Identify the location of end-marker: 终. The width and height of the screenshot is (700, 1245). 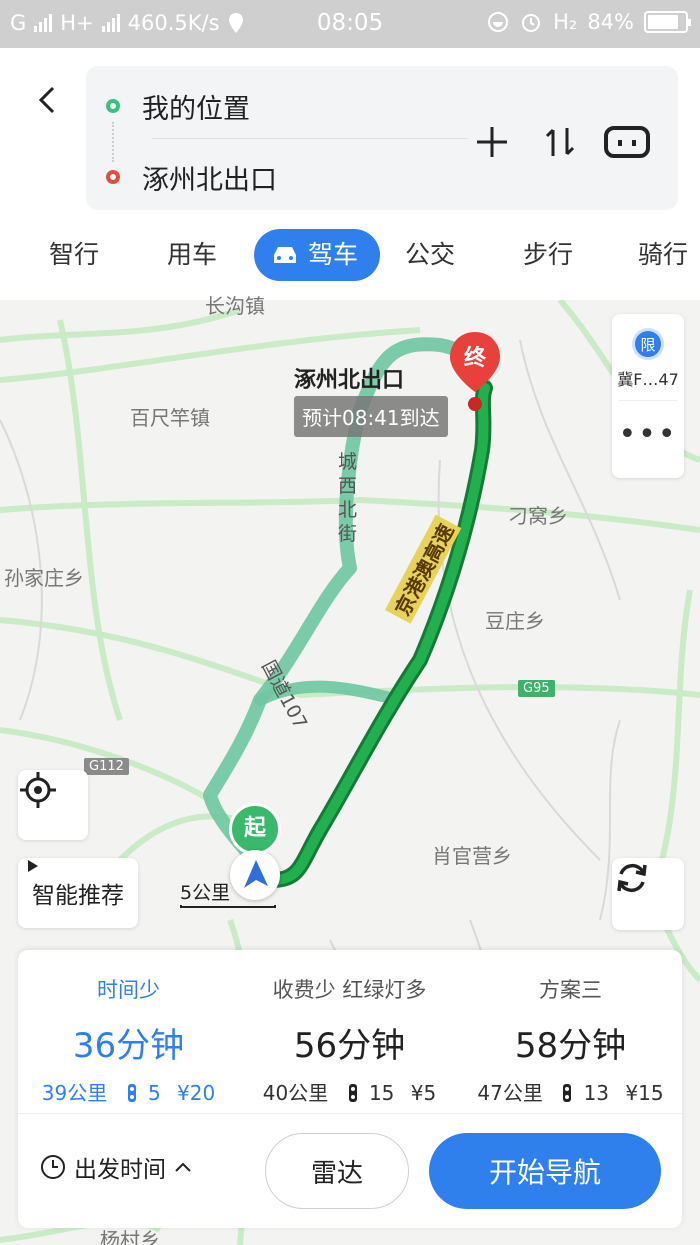
(475, 372).